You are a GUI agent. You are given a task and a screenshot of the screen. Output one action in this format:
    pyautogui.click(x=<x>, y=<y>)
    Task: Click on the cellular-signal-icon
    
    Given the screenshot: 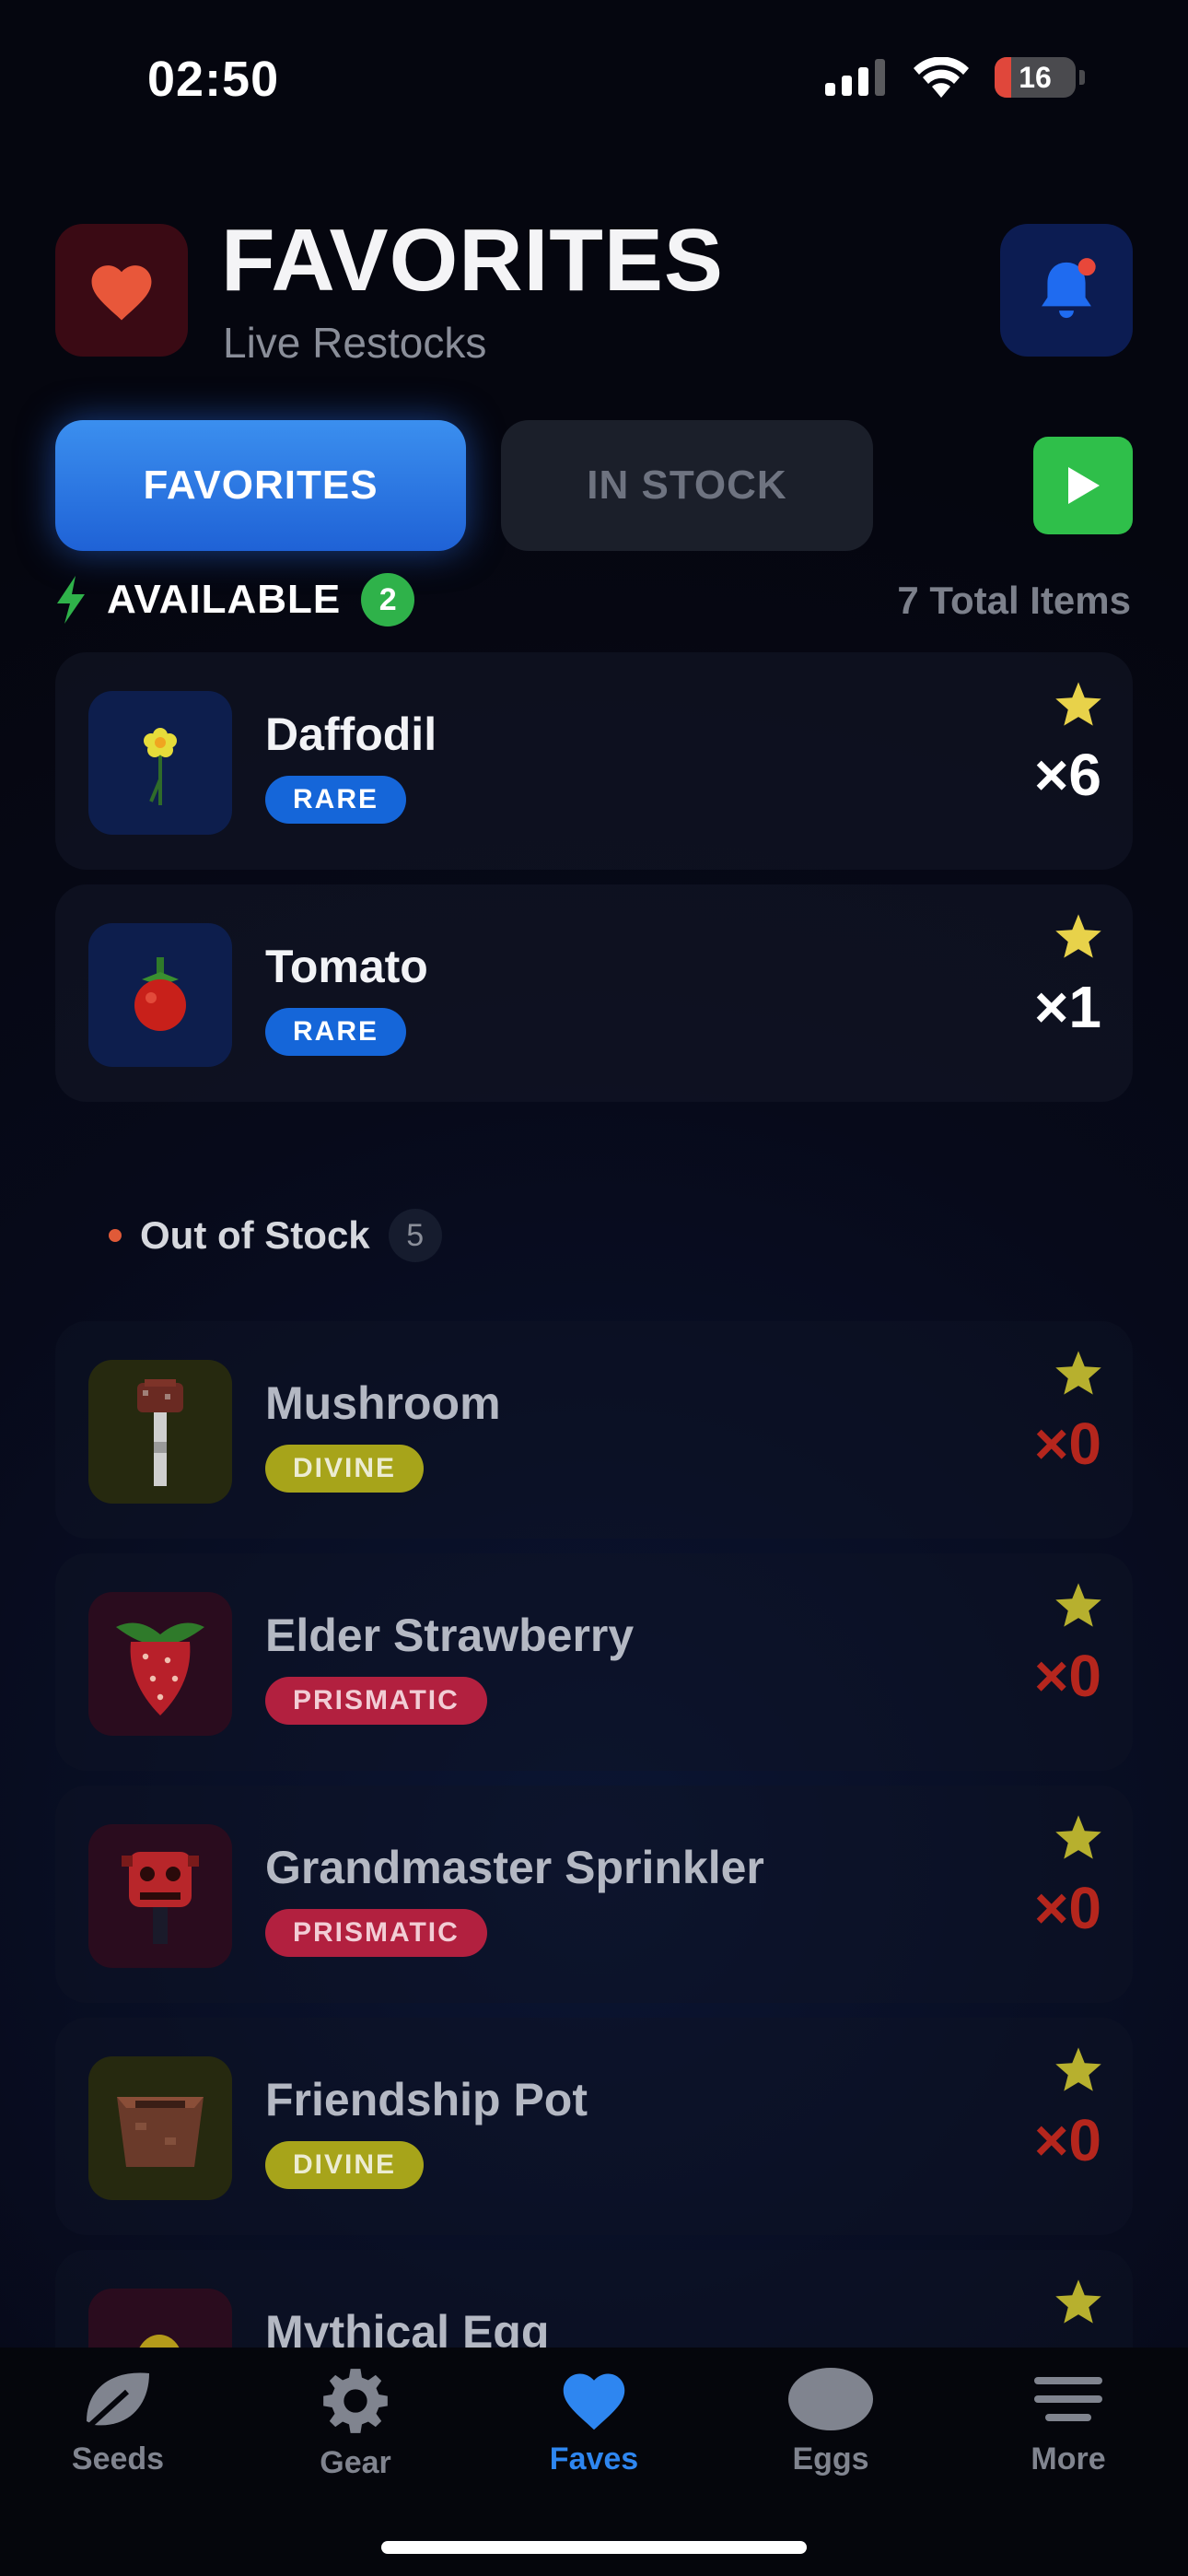 What is the action you would take?
    pyautogui.click(x=855, y=77)
    